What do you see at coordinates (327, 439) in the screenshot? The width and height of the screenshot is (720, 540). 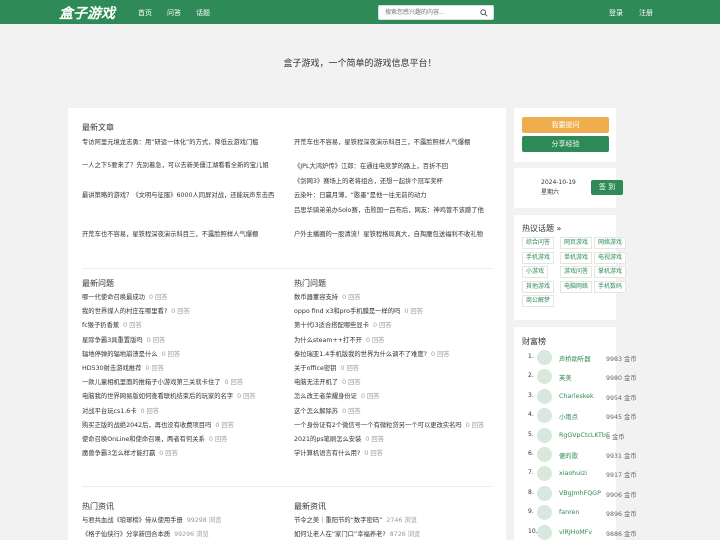 I see `question-link: 2021的ps笔刷怎么安装` at bounding box center [327, 439].